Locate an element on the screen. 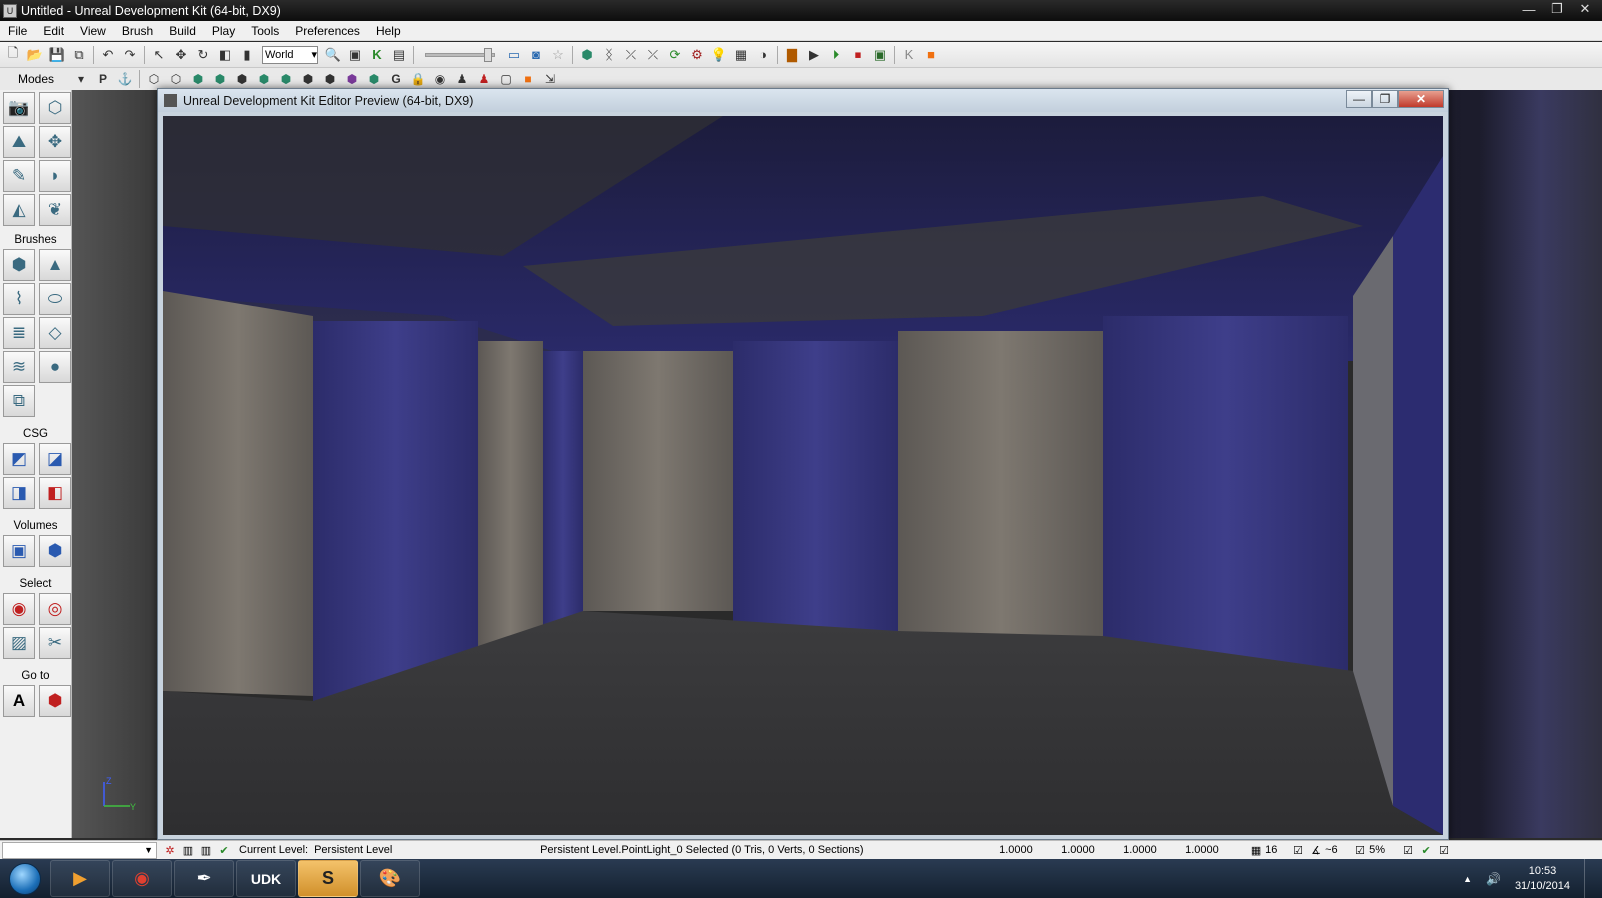  volumetric-icon: ⧉ is located at coordinates (19, 401).